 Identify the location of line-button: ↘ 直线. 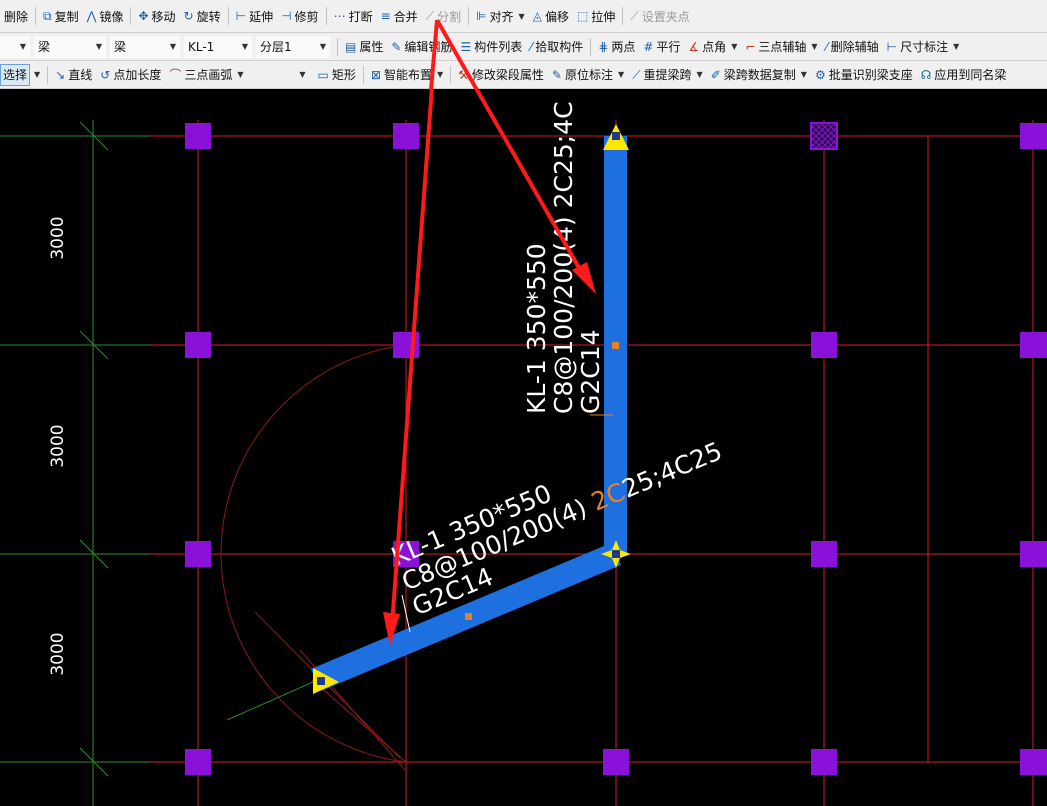
(73, 75).